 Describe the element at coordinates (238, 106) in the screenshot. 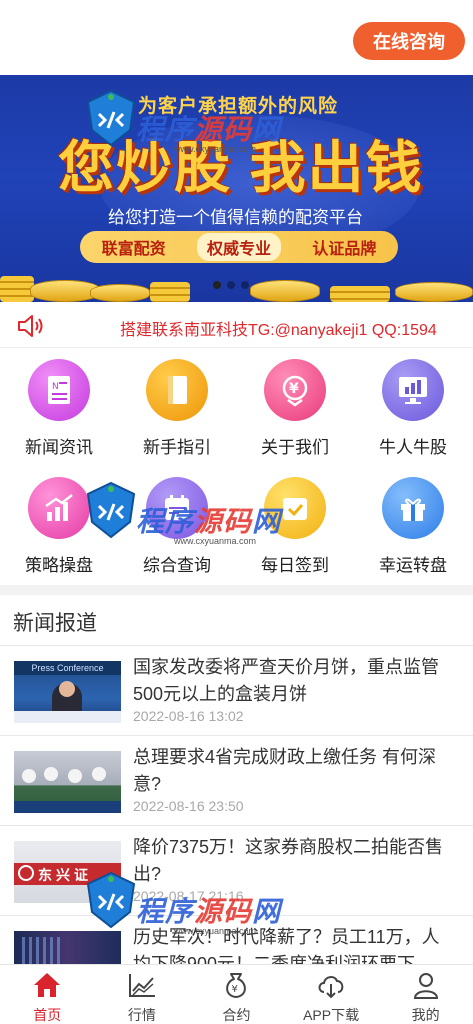

I see `banner-tagline: 为客户承担额外的风险` at that location.